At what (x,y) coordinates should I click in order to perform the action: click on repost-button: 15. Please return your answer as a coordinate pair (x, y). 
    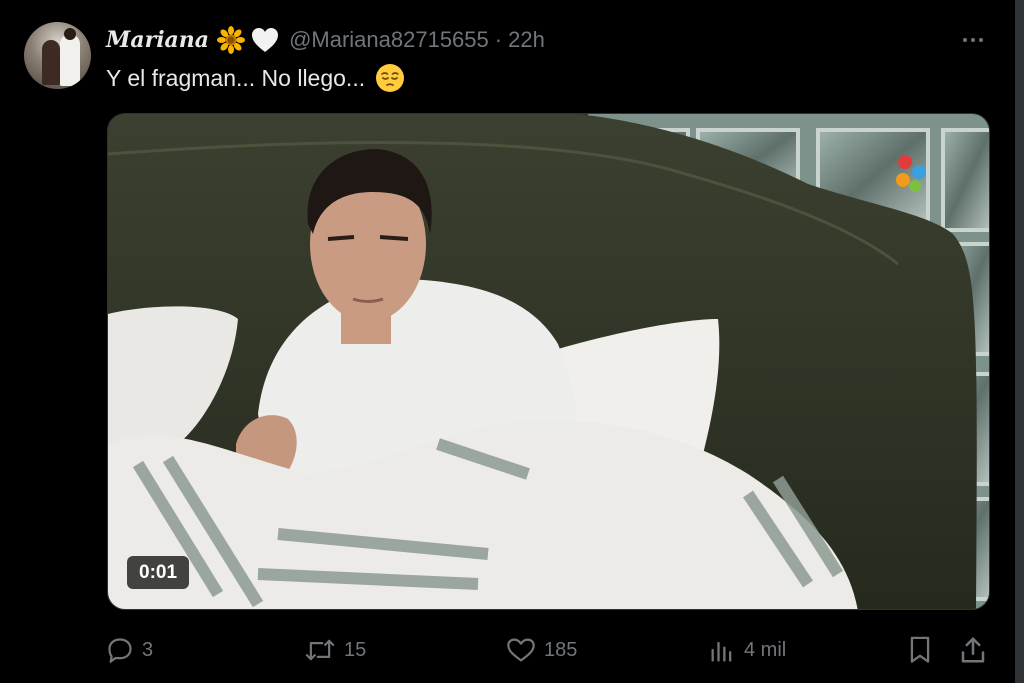
    Looking at the image, I should click on (335, 650).